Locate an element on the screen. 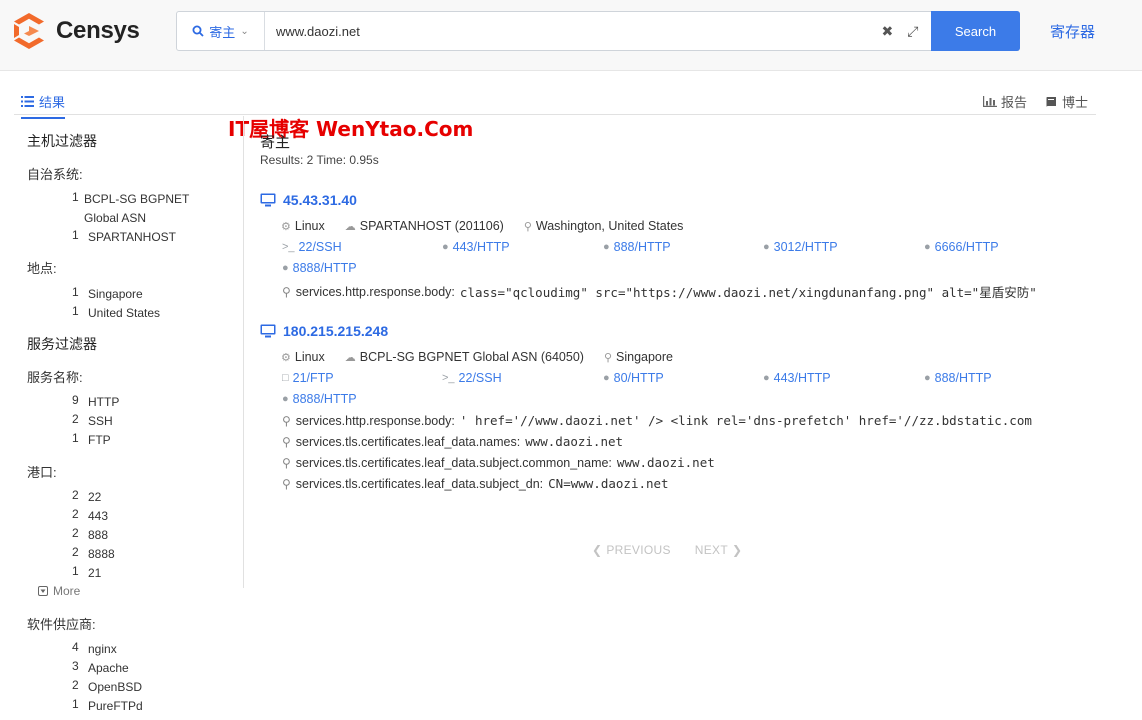 This screenshot has height=720, width=1142. filter-asn-spartanhost: 1 SPARTANHOST is located at coordinates (124, 237).